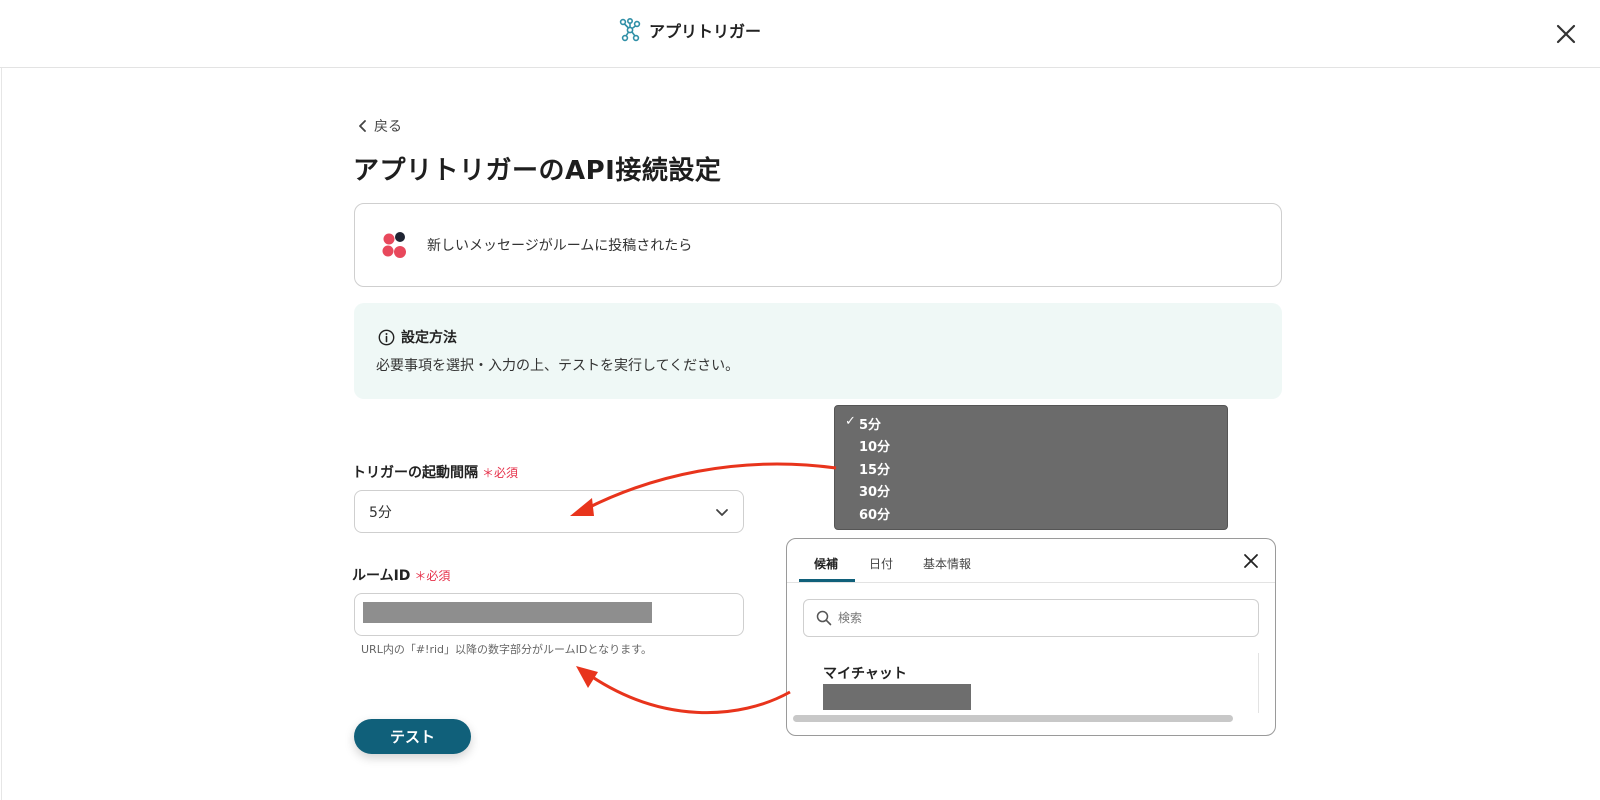  What do you see at coordinates (381, 576) in the screenshot?
I see `room-id-label: ルームID` at bounding box center [381, 576].